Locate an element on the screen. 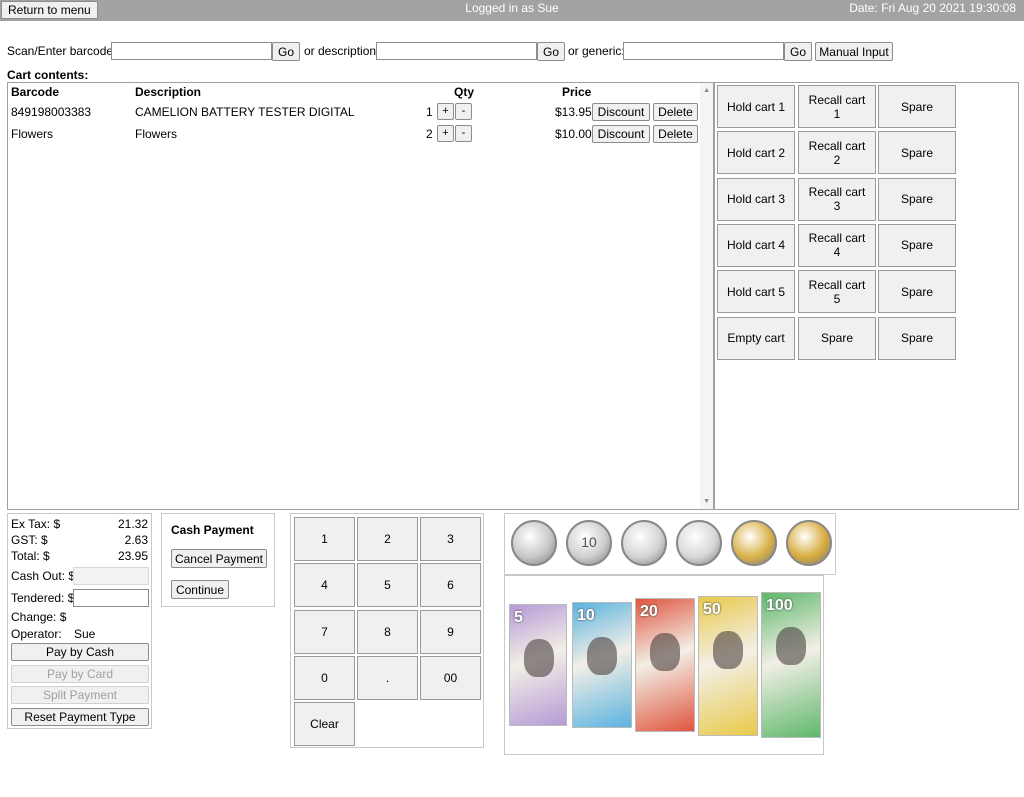 The width and height of the screenshot is (1024, 797). barcode-go-button: Go is located at coordinates (286, 51).